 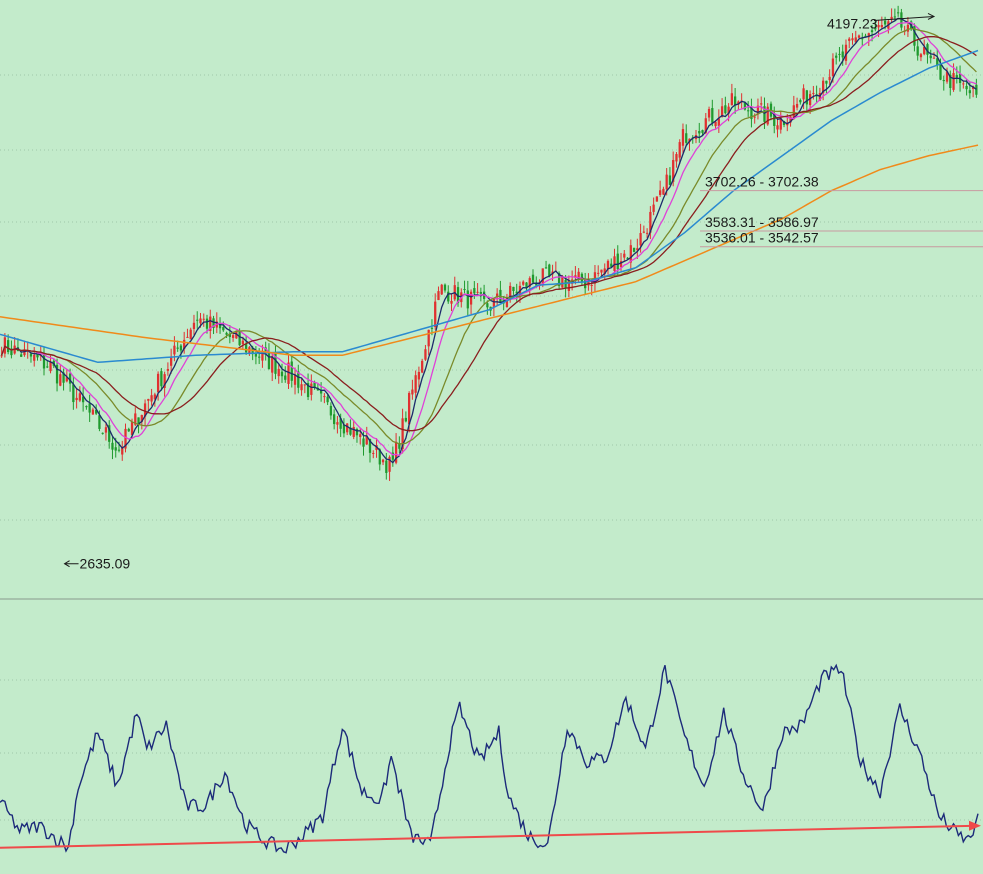 What do you see at coordinates (852, 23) in the screenshot?
I see `annot-label-0: 4197.23` at bounding box center [852, 23].